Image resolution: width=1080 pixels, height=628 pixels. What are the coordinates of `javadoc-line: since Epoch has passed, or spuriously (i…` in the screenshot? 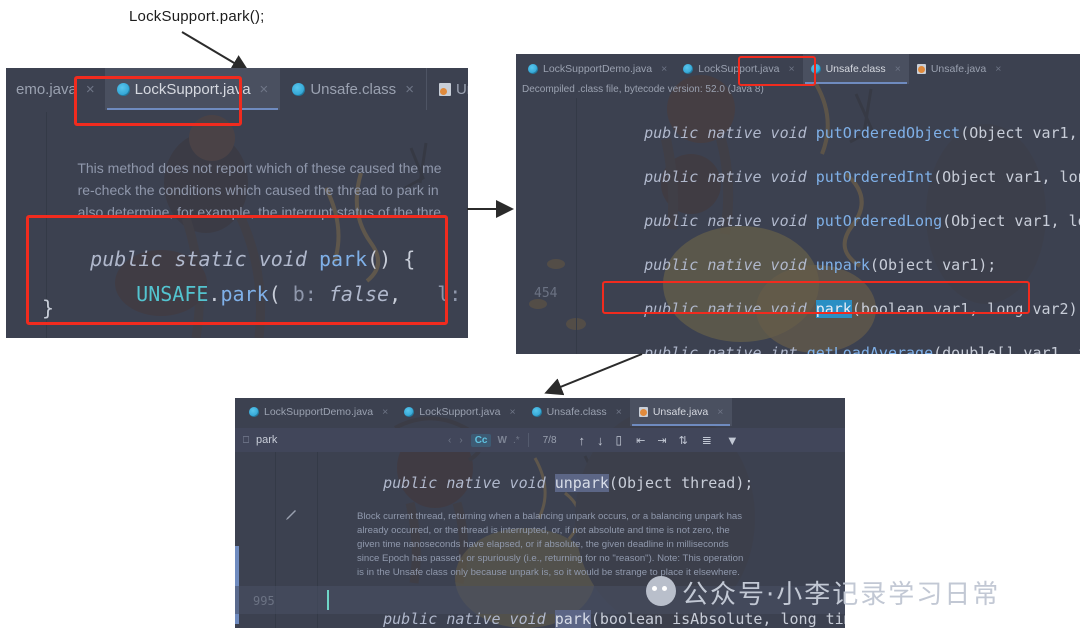 It's located at (550, 558).